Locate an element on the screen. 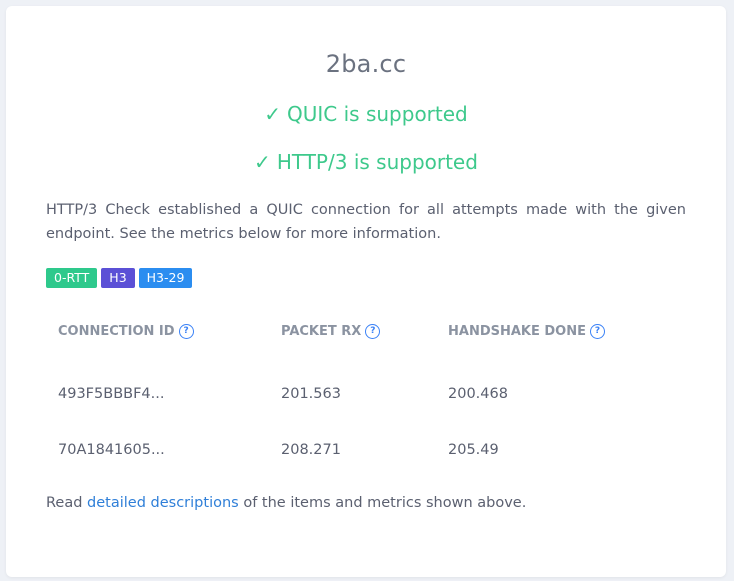 This screenshot has width=734, height=581. table-cell-handshake-done: 205.49 is located at coordinates (473, 450).